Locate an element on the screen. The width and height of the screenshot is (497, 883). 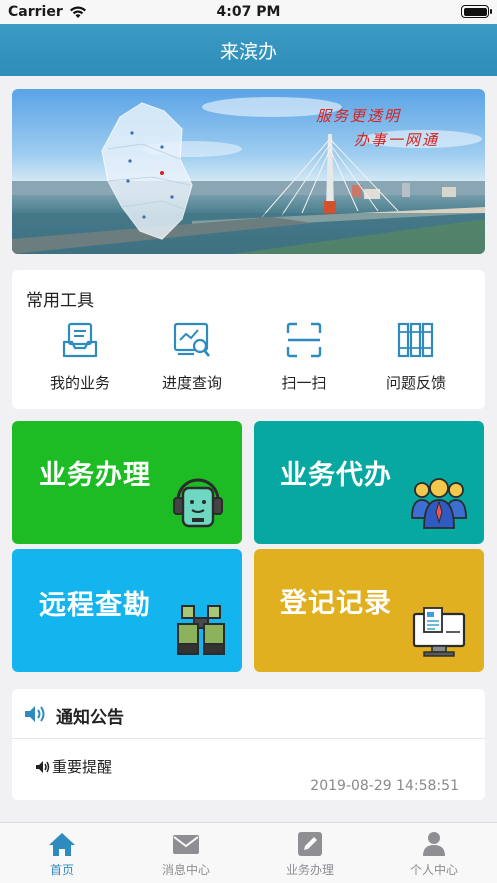
speaker-small-icon is located at coordinates (43, 766).